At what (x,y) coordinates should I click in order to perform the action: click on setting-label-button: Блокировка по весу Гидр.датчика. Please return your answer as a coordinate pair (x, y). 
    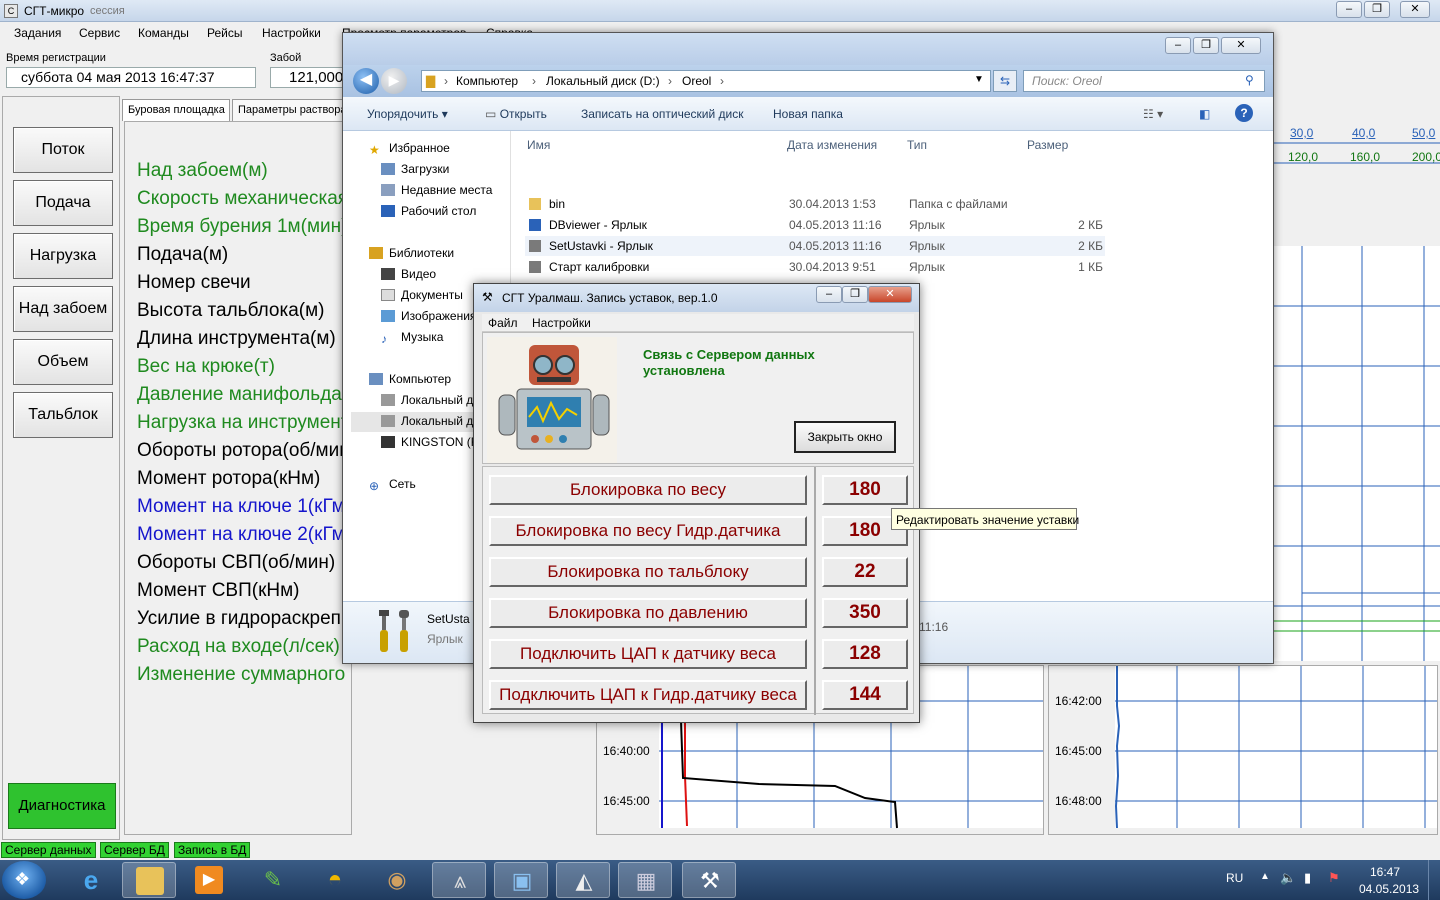
    Looking at the image, I should click on (648, 531).